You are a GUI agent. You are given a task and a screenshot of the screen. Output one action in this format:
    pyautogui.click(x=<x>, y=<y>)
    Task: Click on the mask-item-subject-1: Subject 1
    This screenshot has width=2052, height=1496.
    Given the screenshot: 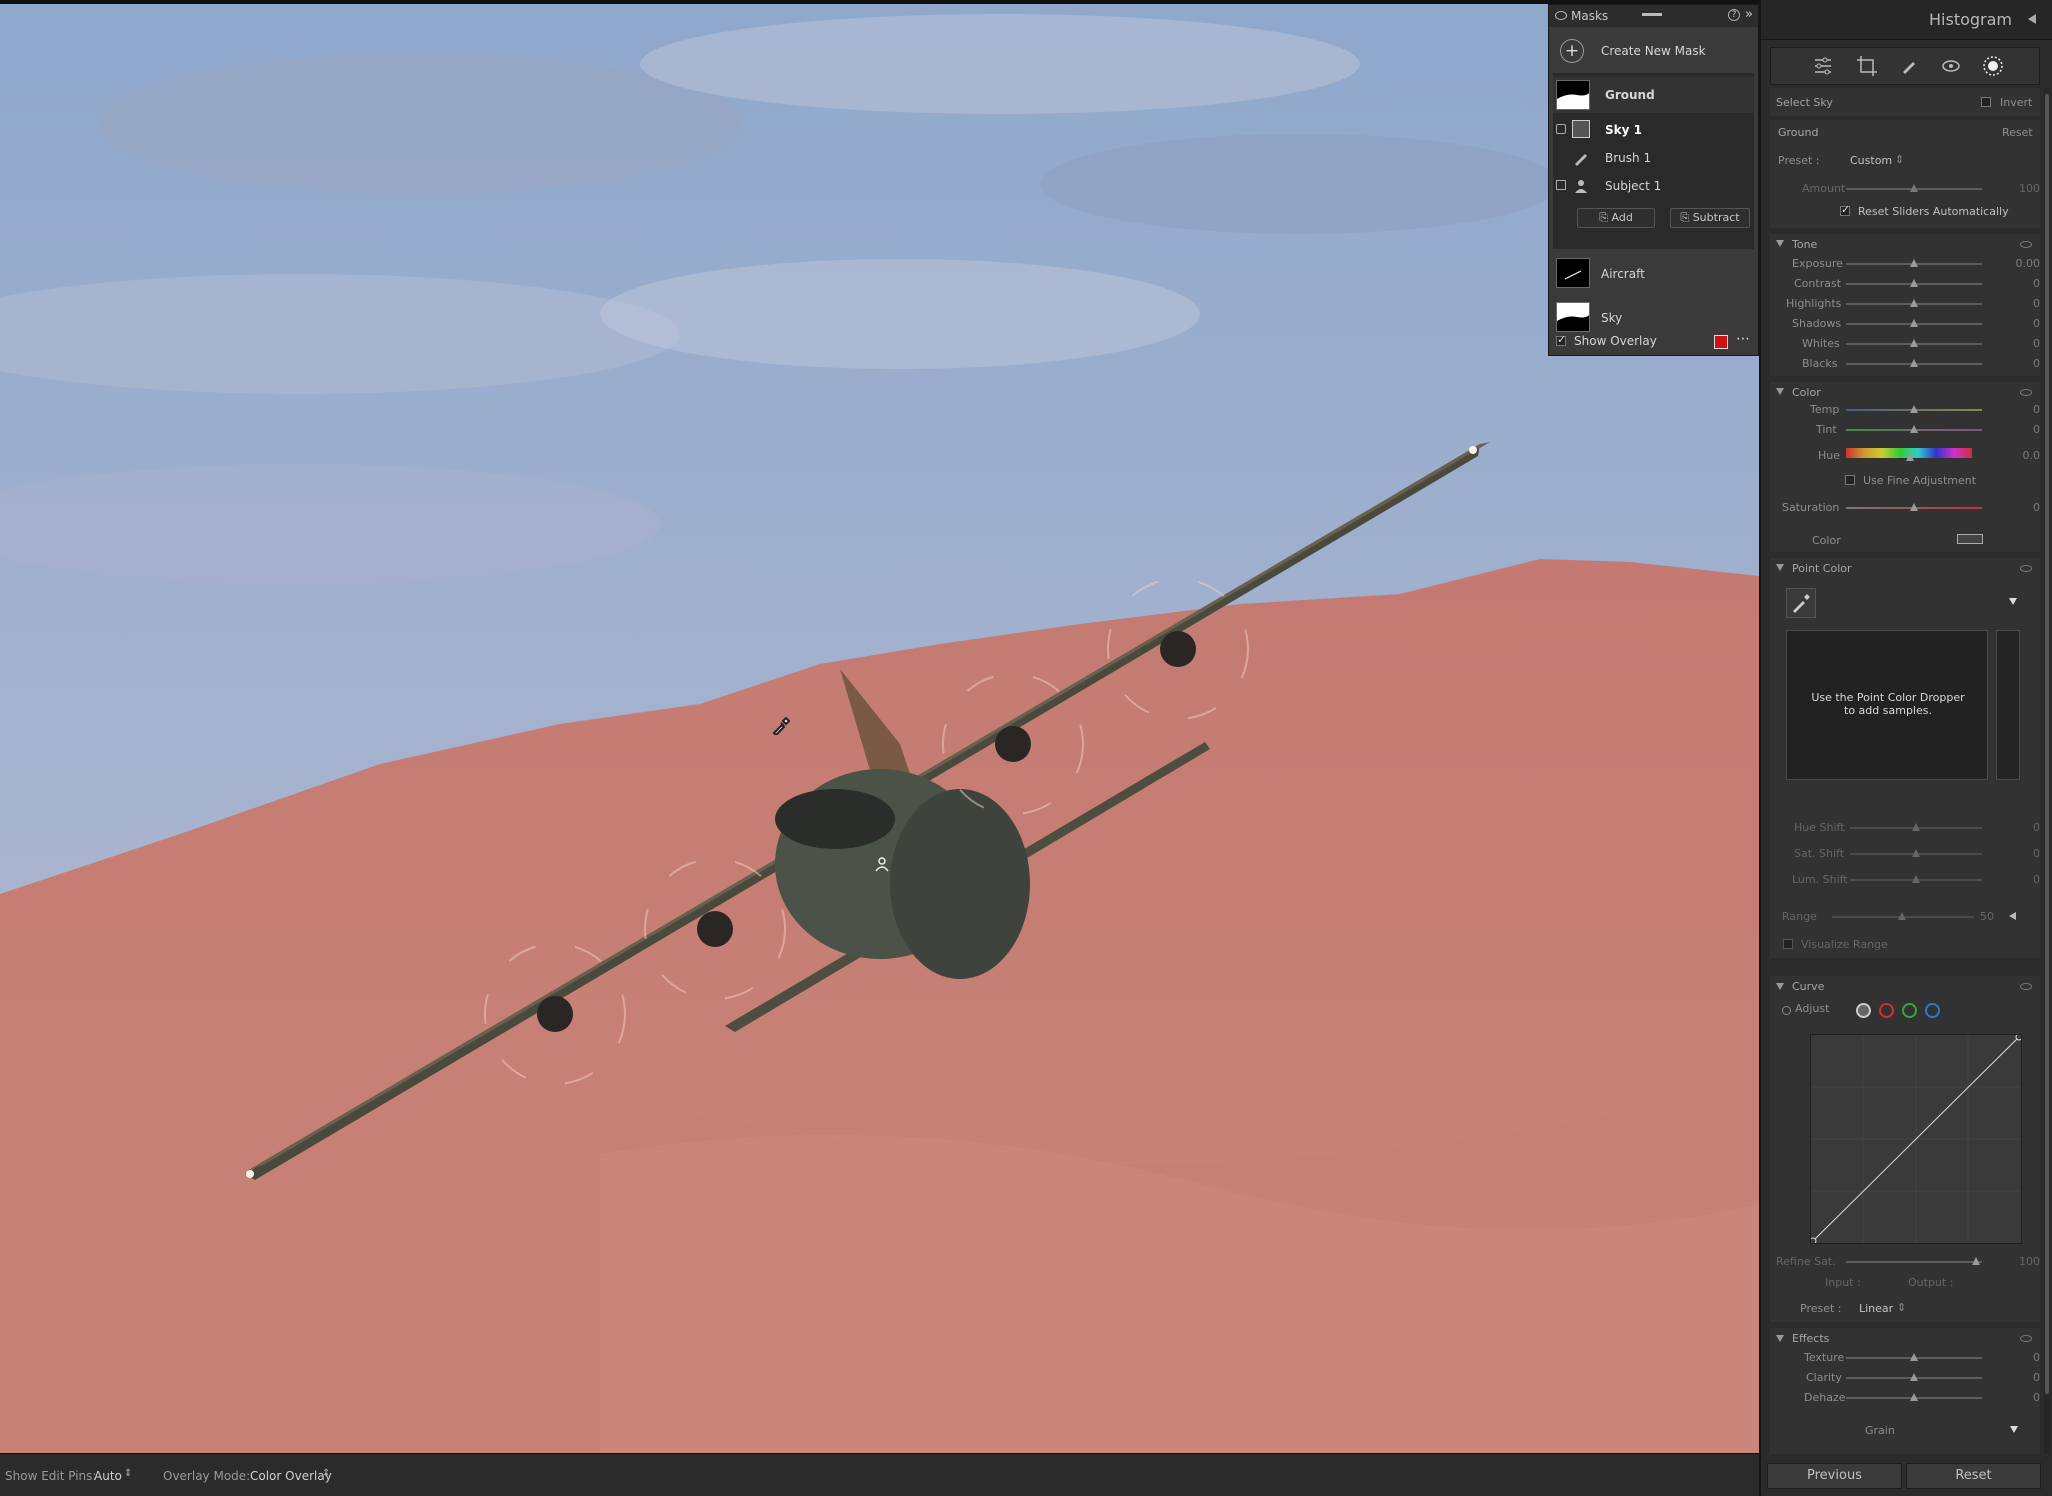 What is the action you would take?
    pyautogui.click(x=1653, y=186)
    